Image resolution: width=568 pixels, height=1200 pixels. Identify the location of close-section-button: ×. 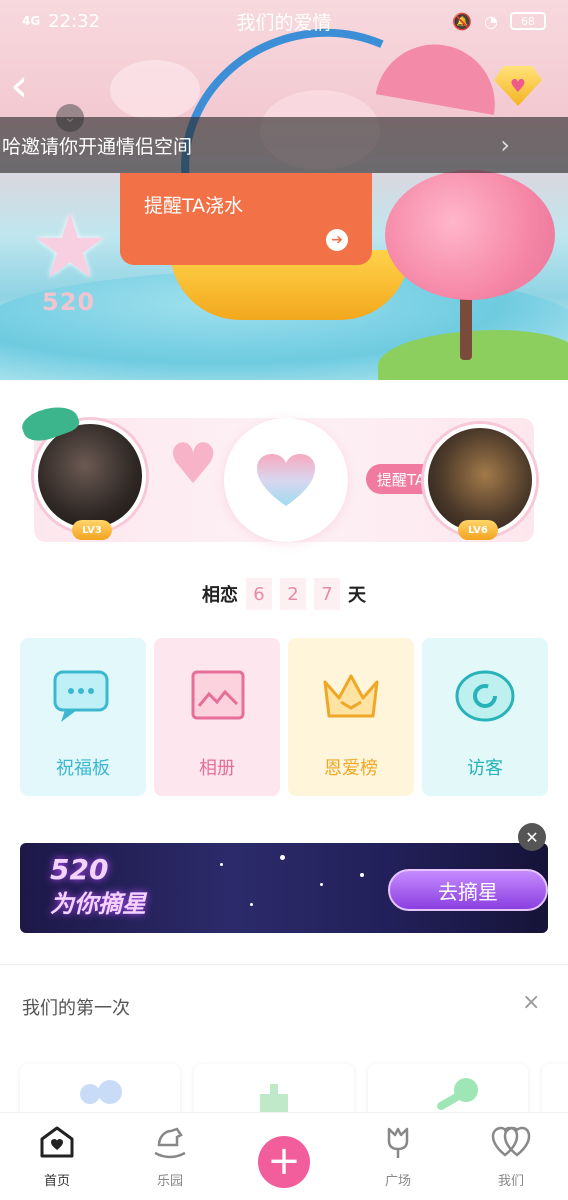
(531, 1002).